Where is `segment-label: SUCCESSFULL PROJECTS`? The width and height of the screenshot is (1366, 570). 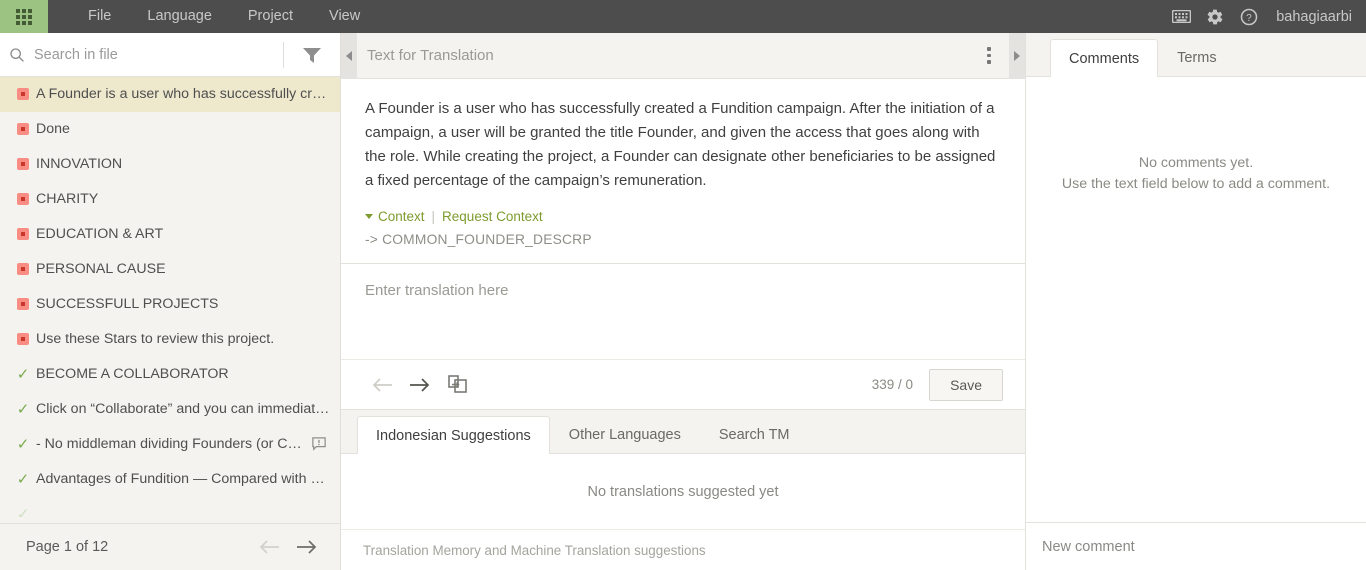 segment-label: SUCCESSFULL PROJECTS is located at coordinates (127, 304).